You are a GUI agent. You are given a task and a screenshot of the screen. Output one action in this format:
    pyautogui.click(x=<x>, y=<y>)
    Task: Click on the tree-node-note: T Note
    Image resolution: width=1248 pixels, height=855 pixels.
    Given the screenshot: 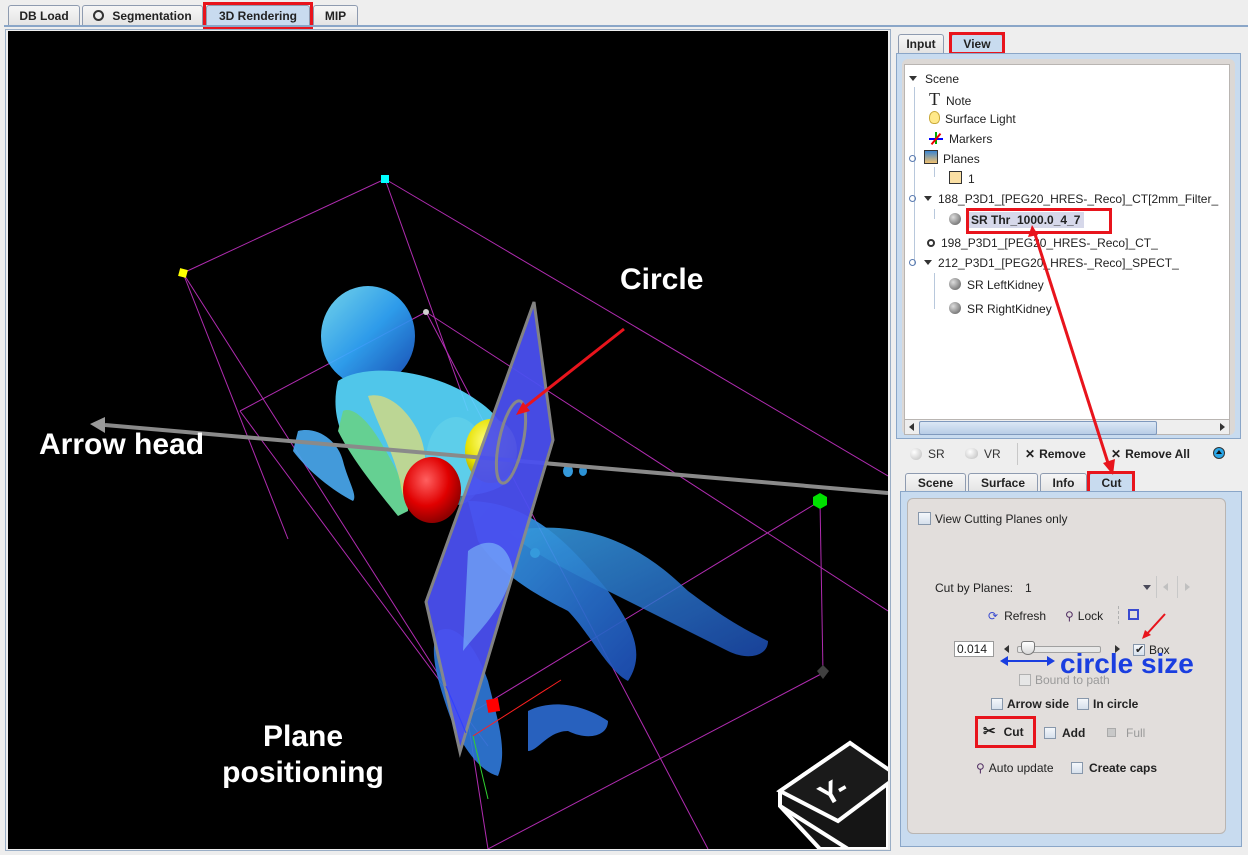 What is the action you would take?
    pyautogui.click(x=950, y=99)
    